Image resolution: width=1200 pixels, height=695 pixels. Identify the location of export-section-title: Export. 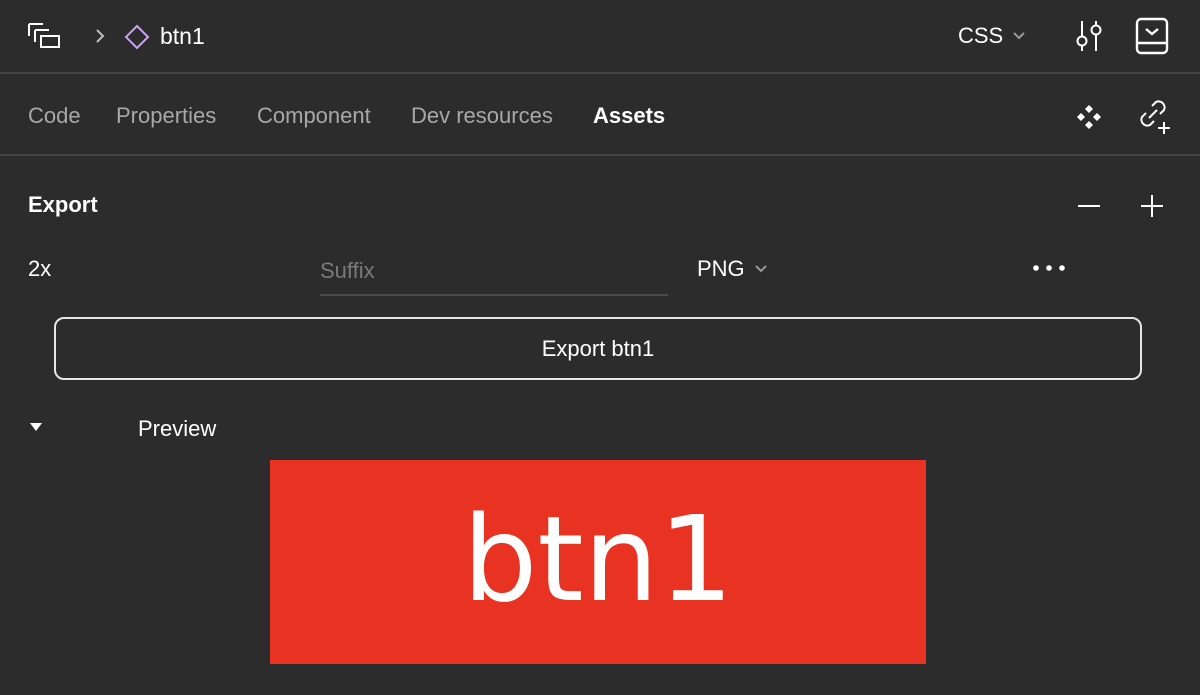
(63, 204).